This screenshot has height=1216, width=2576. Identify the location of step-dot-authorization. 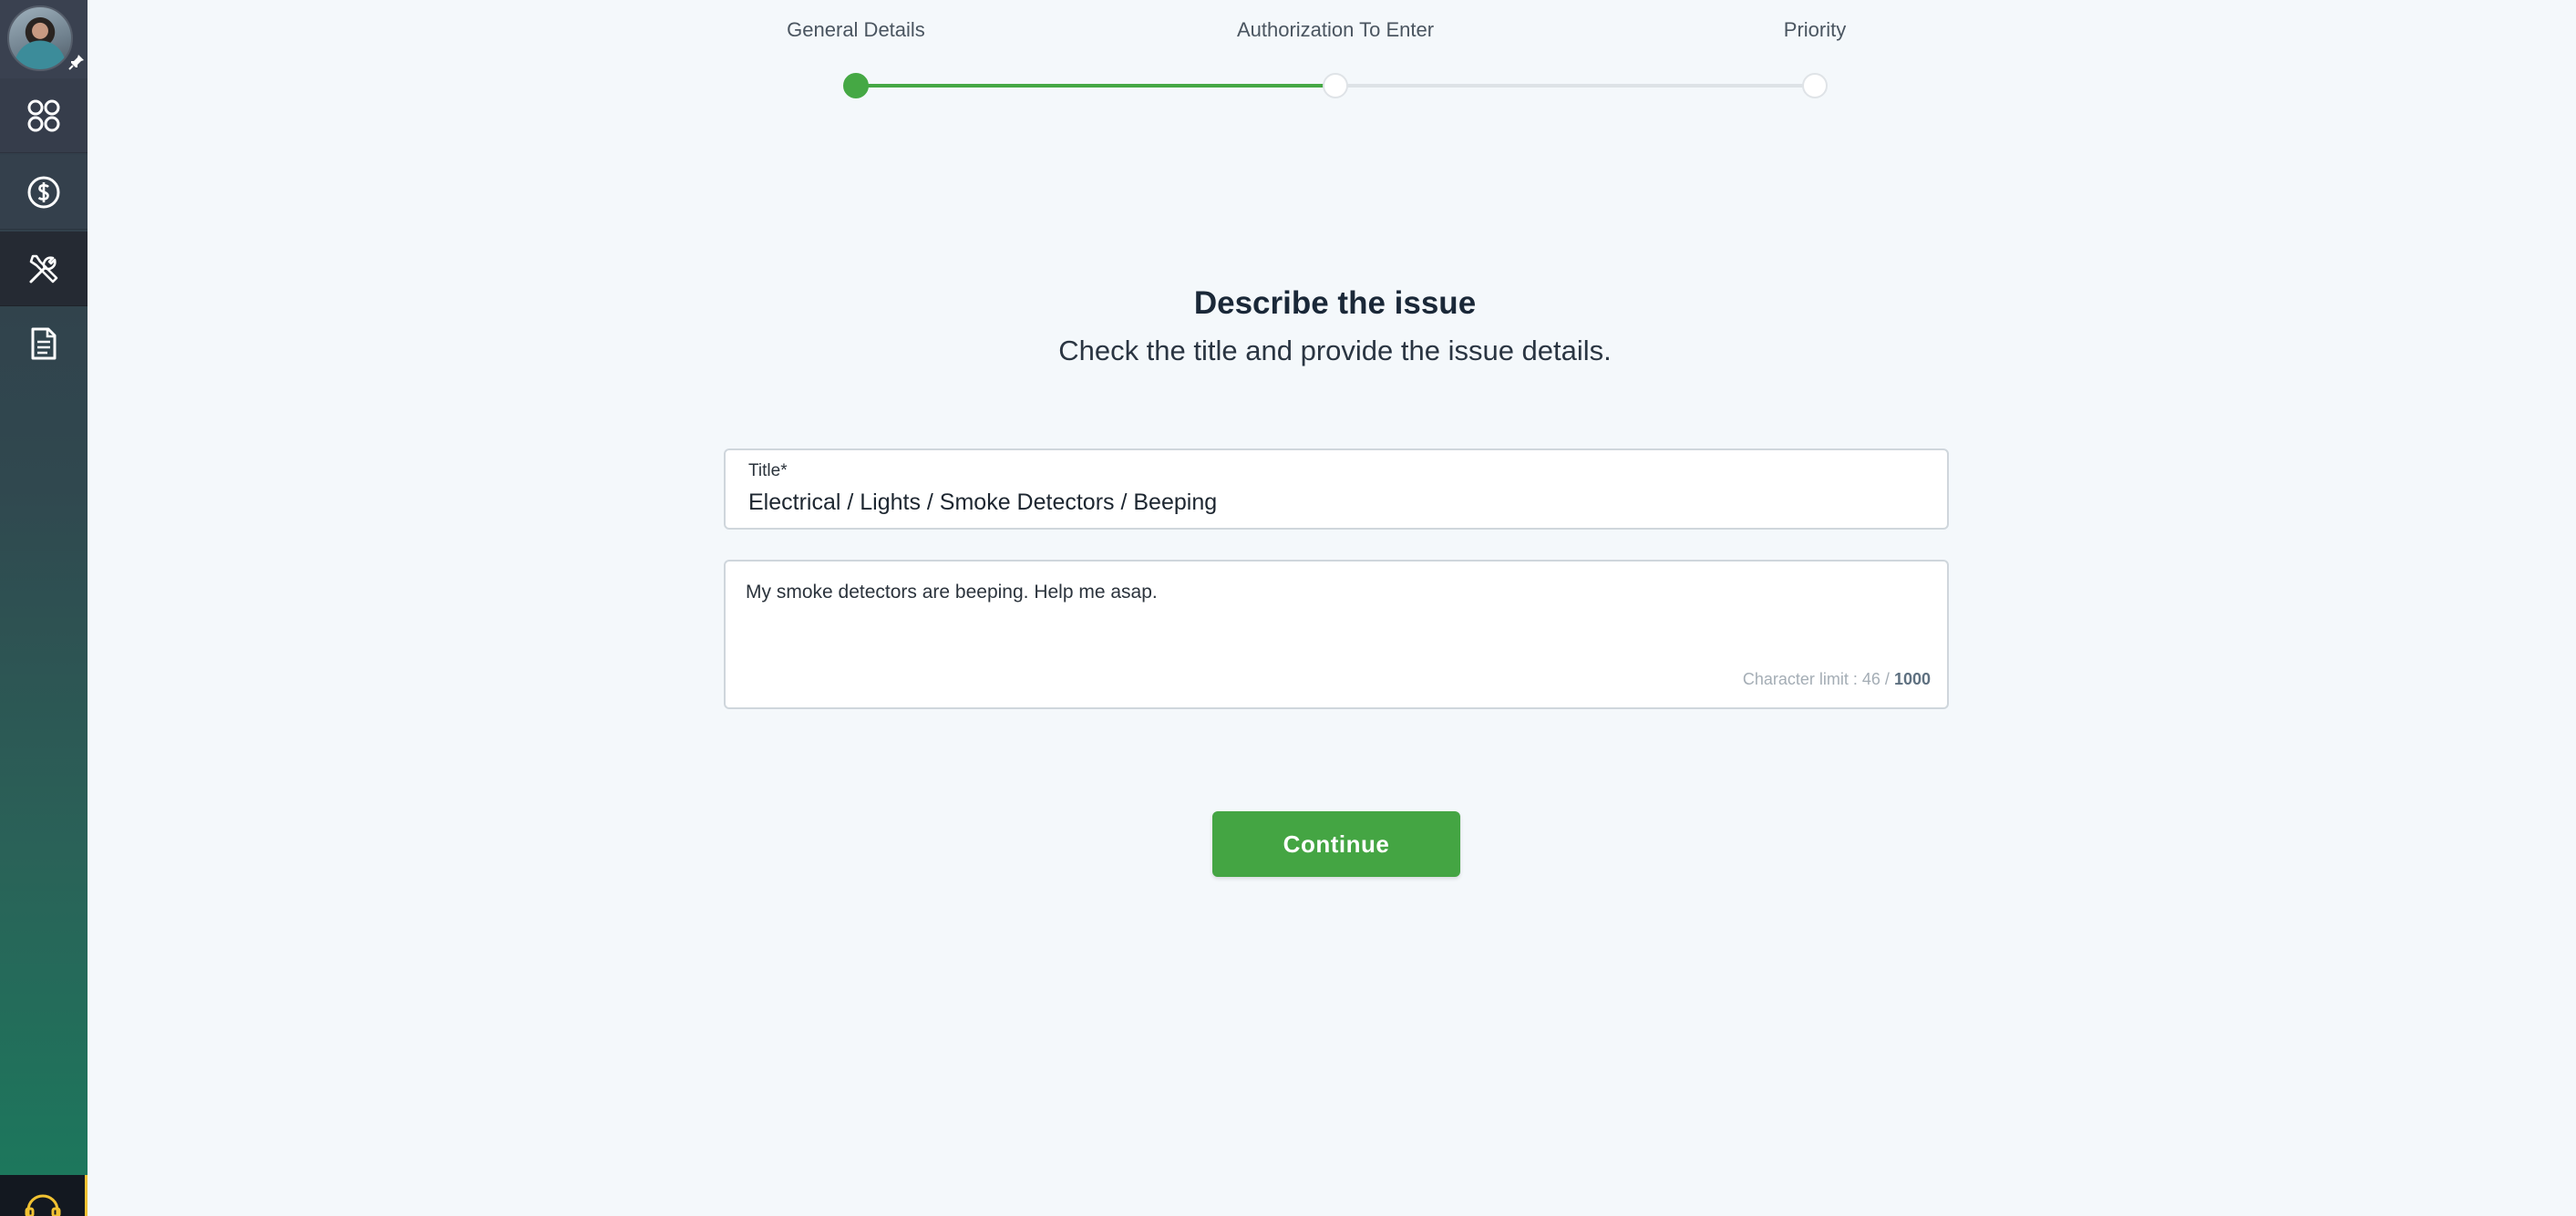
(1335, 86).